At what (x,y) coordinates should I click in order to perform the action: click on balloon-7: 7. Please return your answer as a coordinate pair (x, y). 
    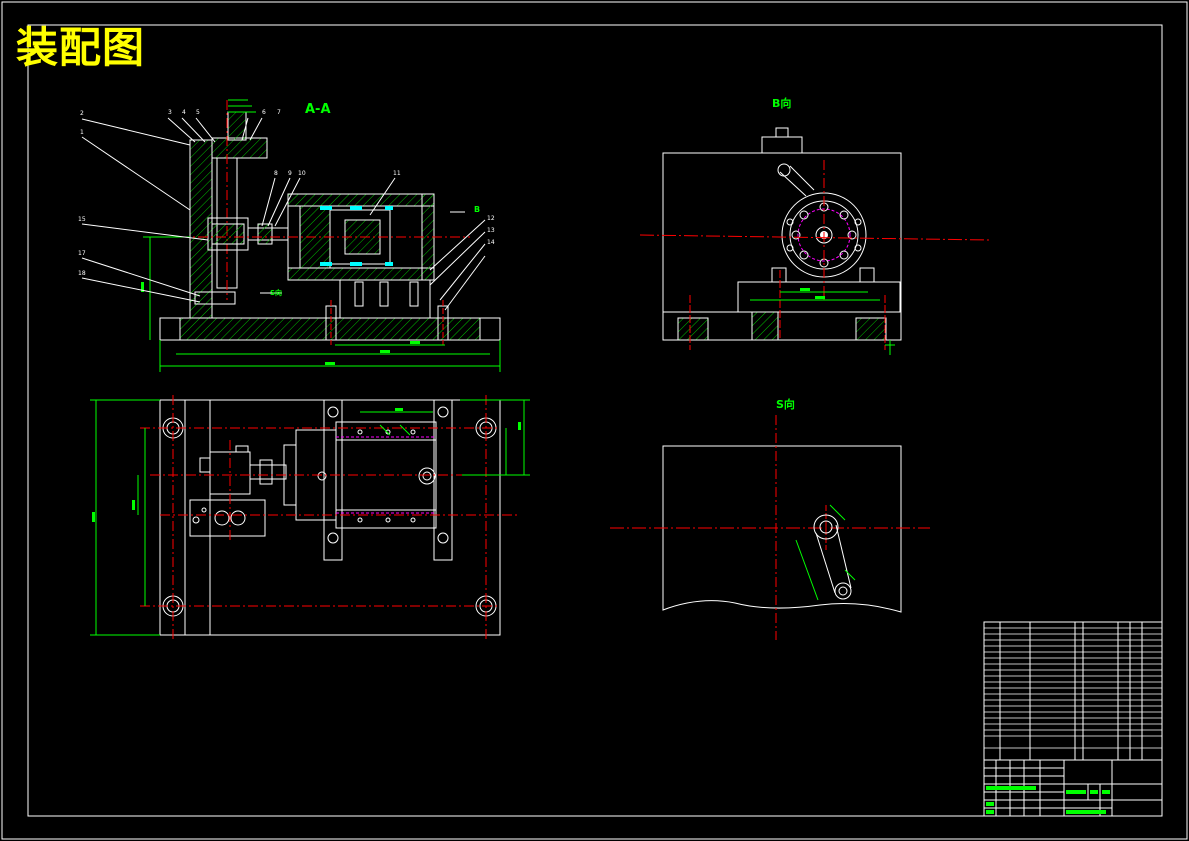
    Looking at the image, I should click on (279, 112).